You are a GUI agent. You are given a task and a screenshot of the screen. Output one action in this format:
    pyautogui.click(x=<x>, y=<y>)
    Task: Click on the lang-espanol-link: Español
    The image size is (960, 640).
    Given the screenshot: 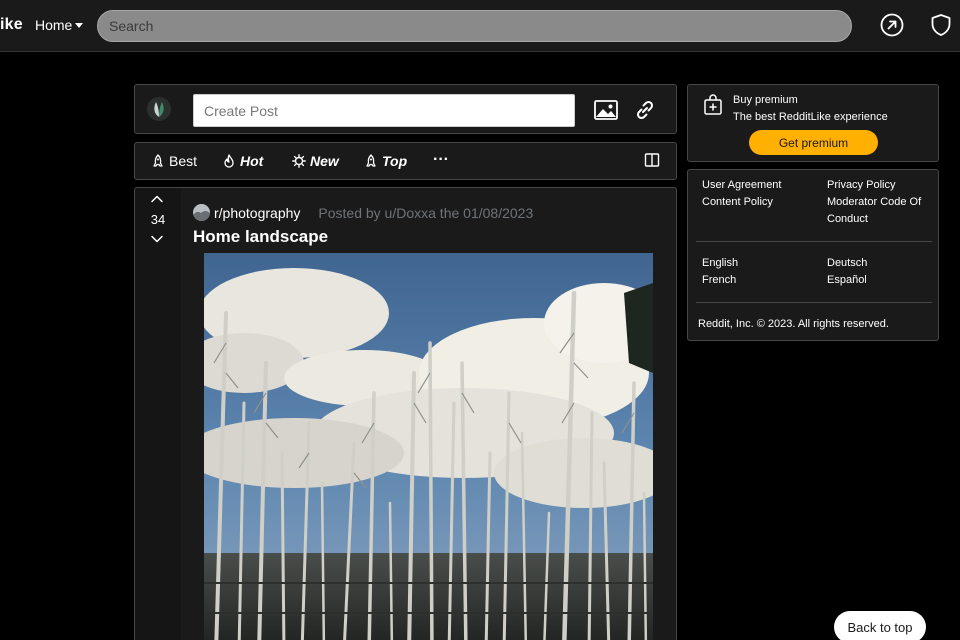 What is the action you would take?
    pyautogui.click(x=847, y=280)
    